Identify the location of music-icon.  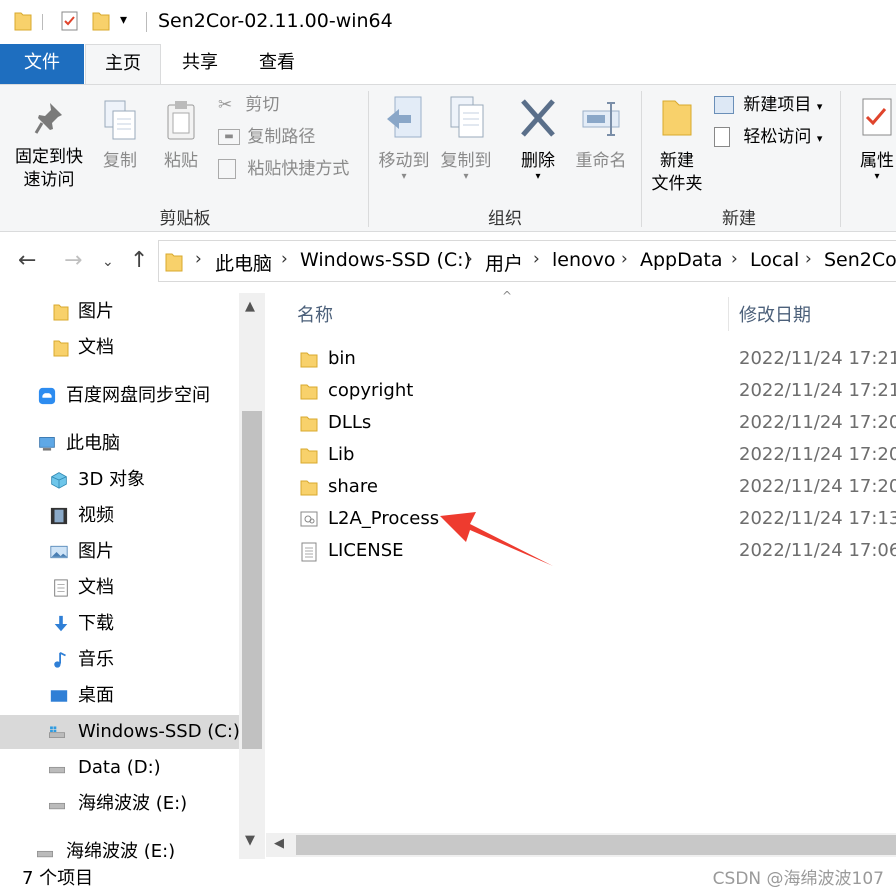
(60, 659).